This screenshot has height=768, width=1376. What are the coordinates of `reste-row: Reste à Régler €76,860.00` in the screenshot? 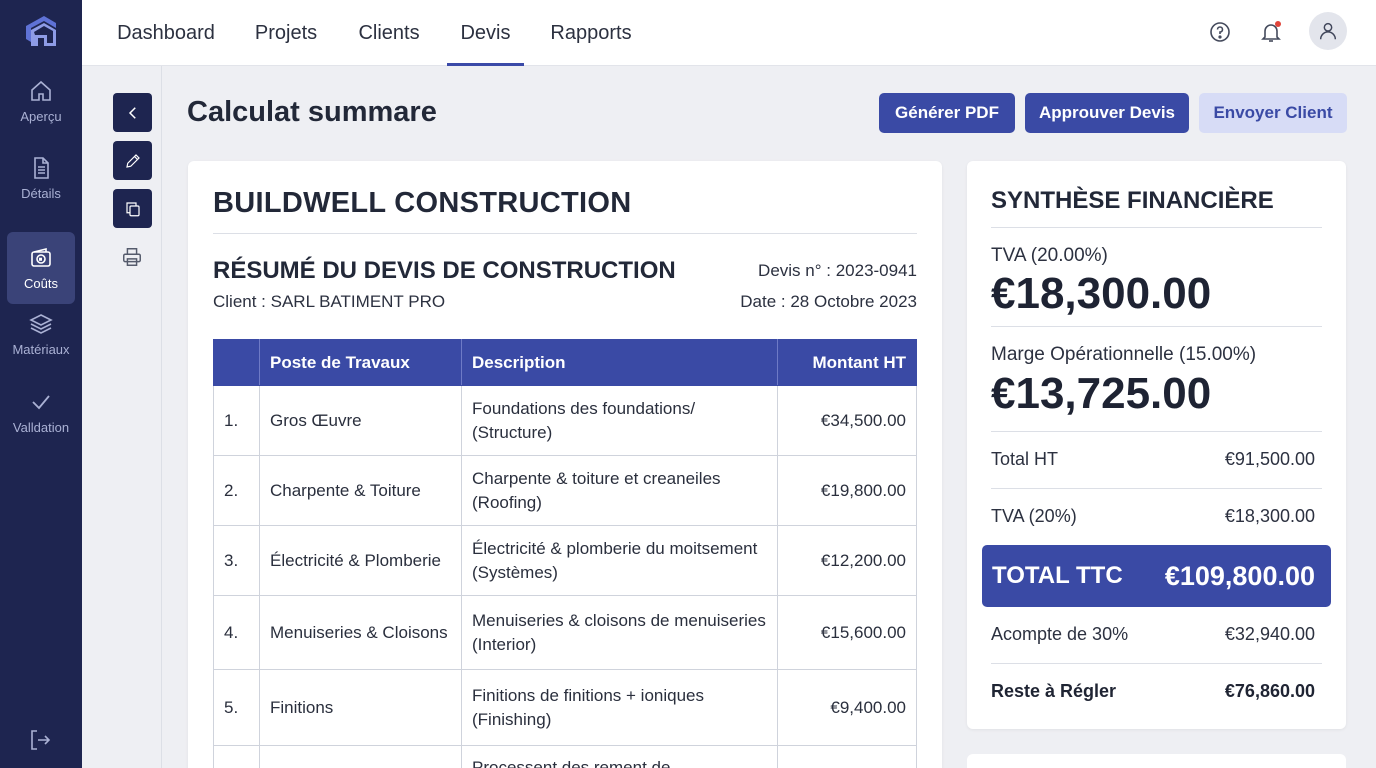 It's located at (1153, 691).